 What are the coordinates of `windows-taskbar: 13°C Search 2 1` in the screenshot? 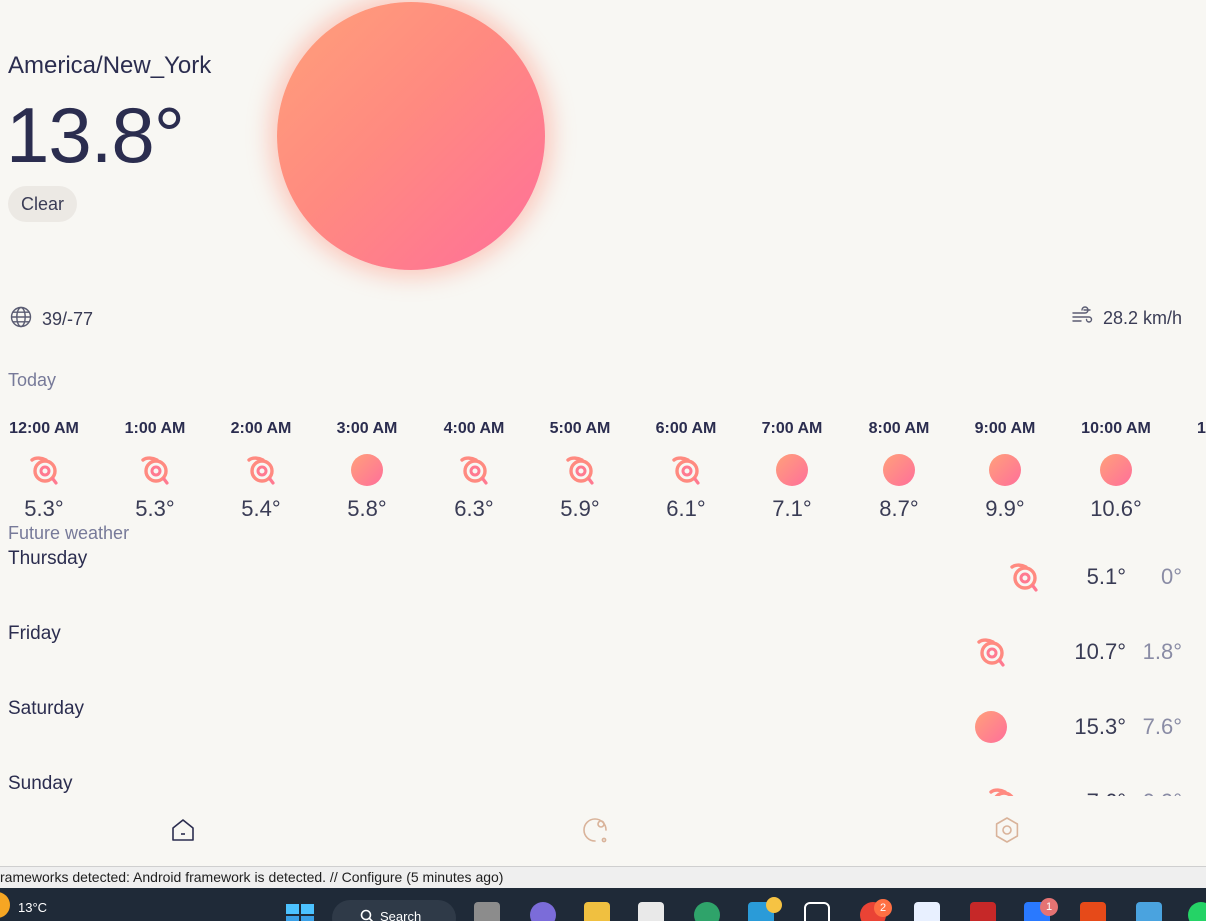 It's located at (603, 904).